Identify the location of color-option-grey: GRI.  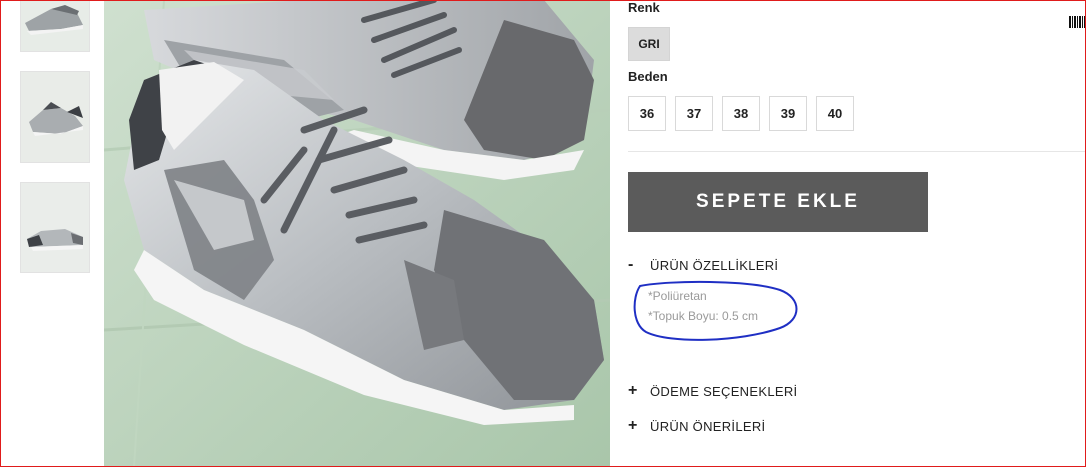
(649, 44).